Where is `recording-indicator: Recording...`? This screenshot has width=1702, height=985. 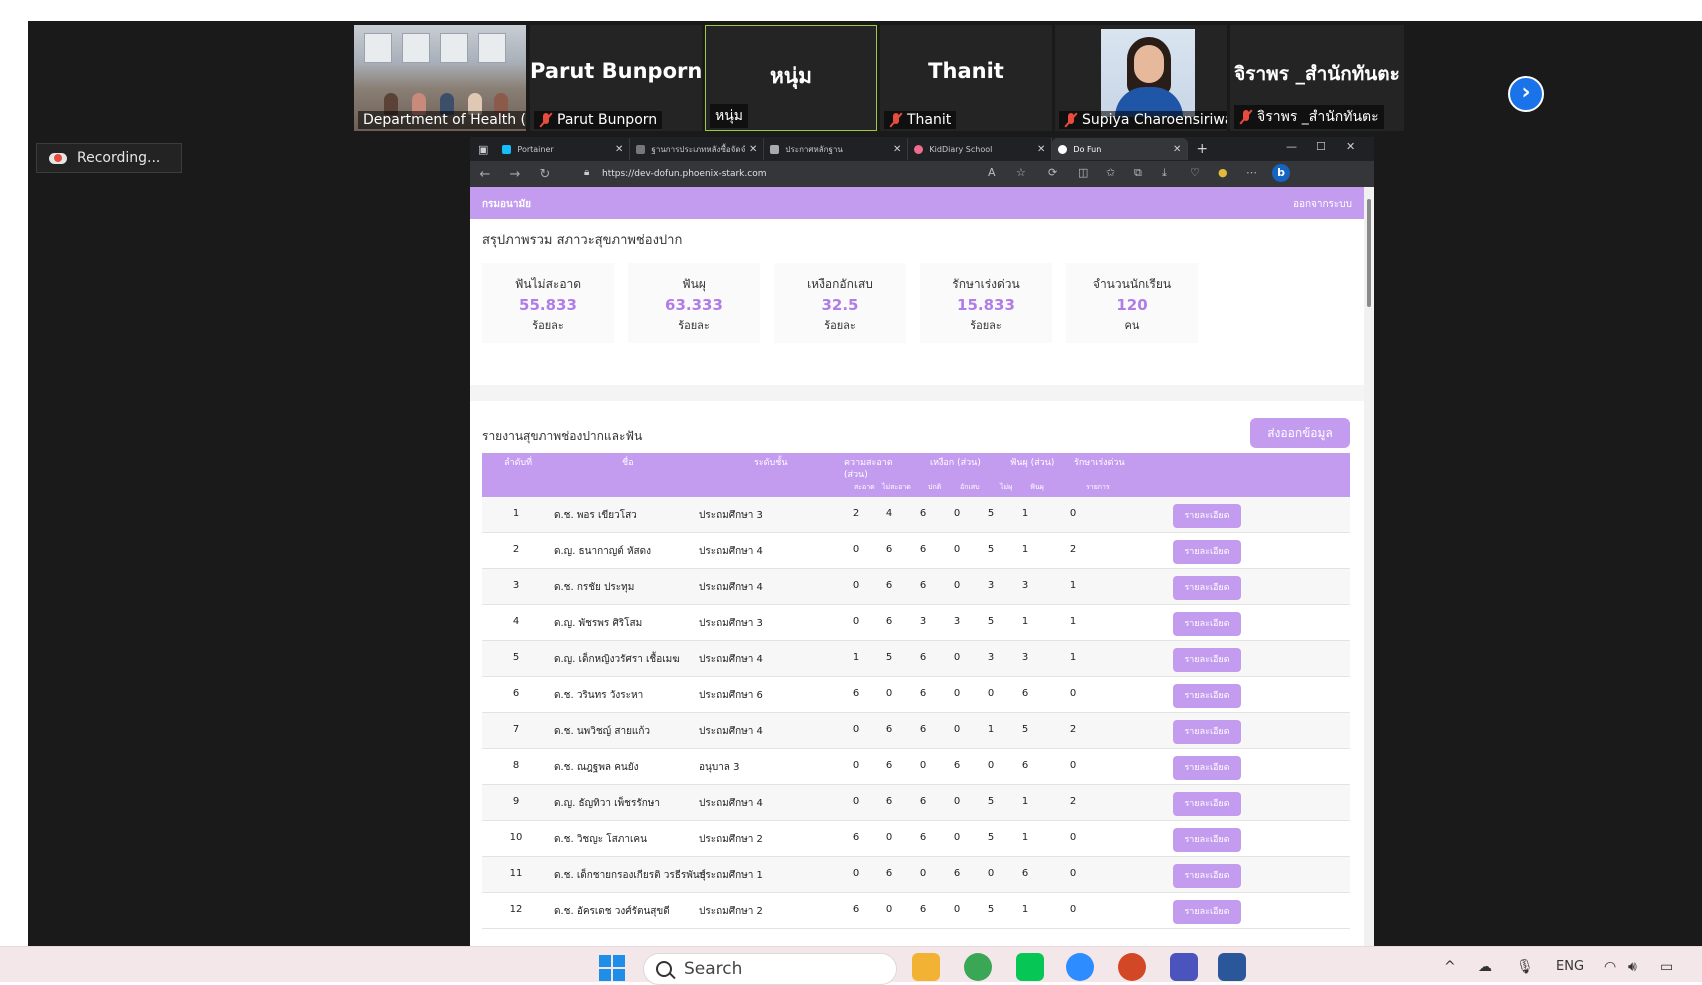 recording-indicator: Recording... is located at coordinates (109, 158).